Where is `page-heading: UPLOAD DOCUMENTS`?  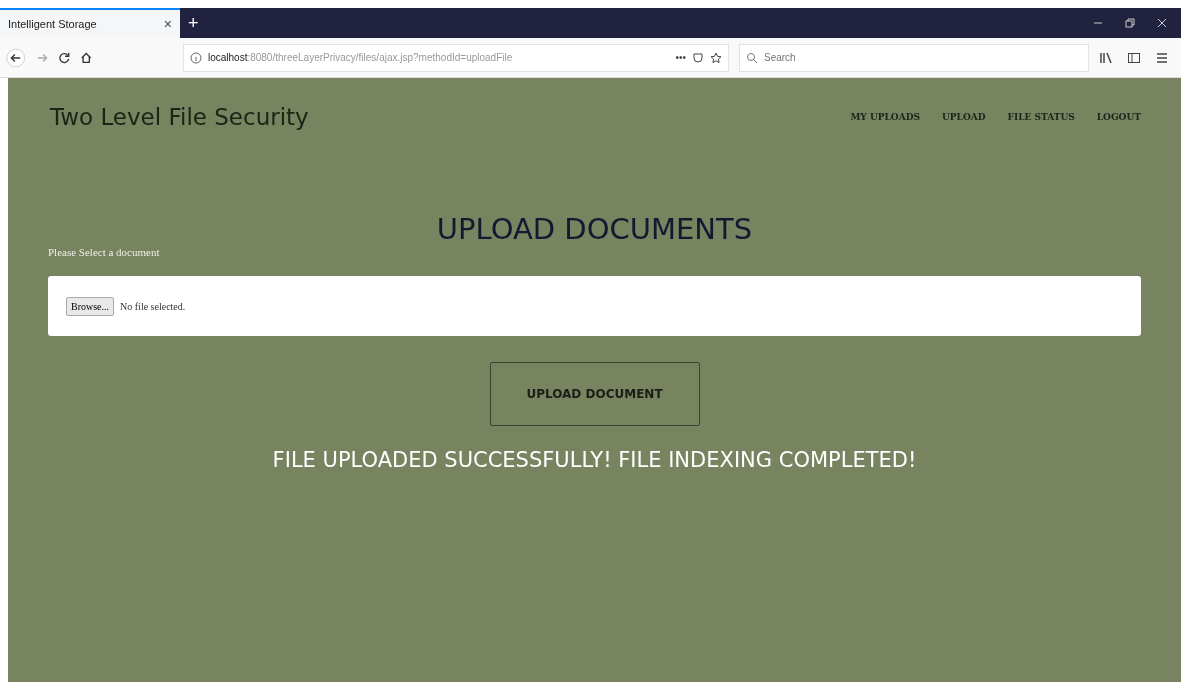
page-heading: UPLOAD DOCUMENTS is located at coordinates (594, 229).